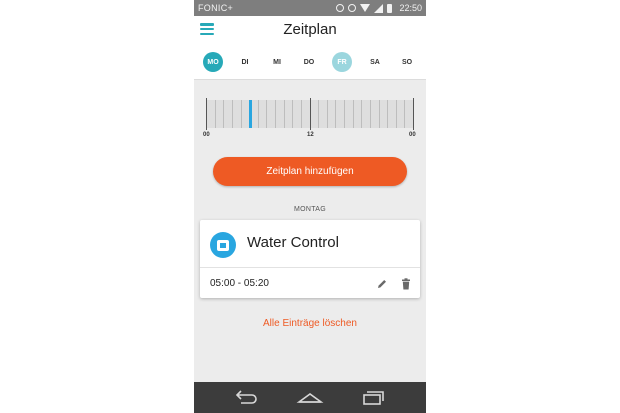 This screenshot has width=620, height=413. What do you see at coordinates (340, 8) in the screenshot?
I see `bluetooth-icon` at bounding box center [340, 8].